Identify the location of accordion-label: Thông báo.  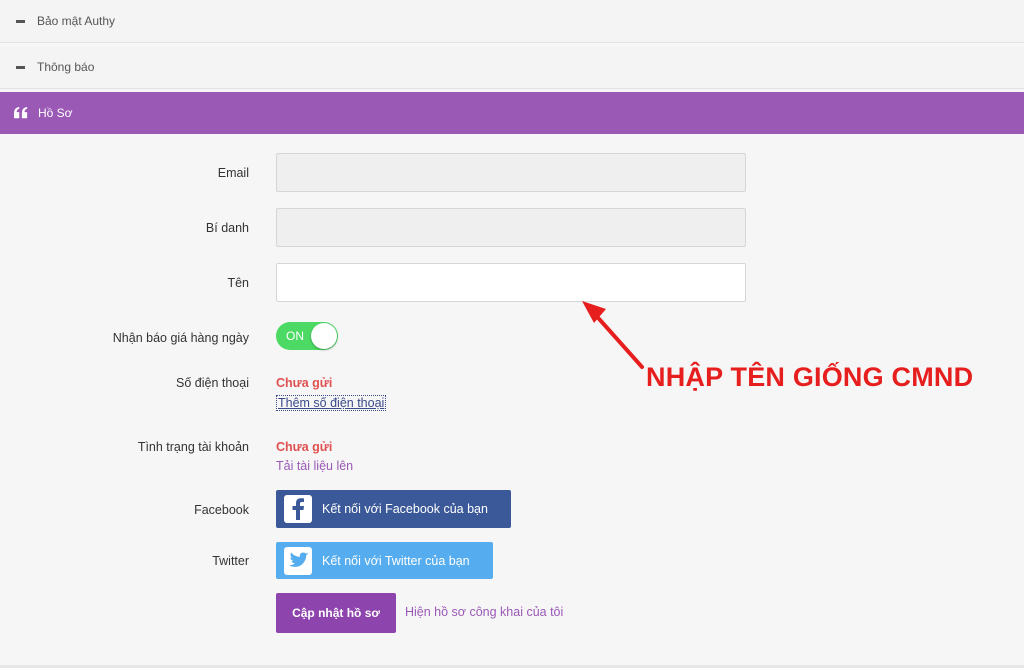
(66, 67).